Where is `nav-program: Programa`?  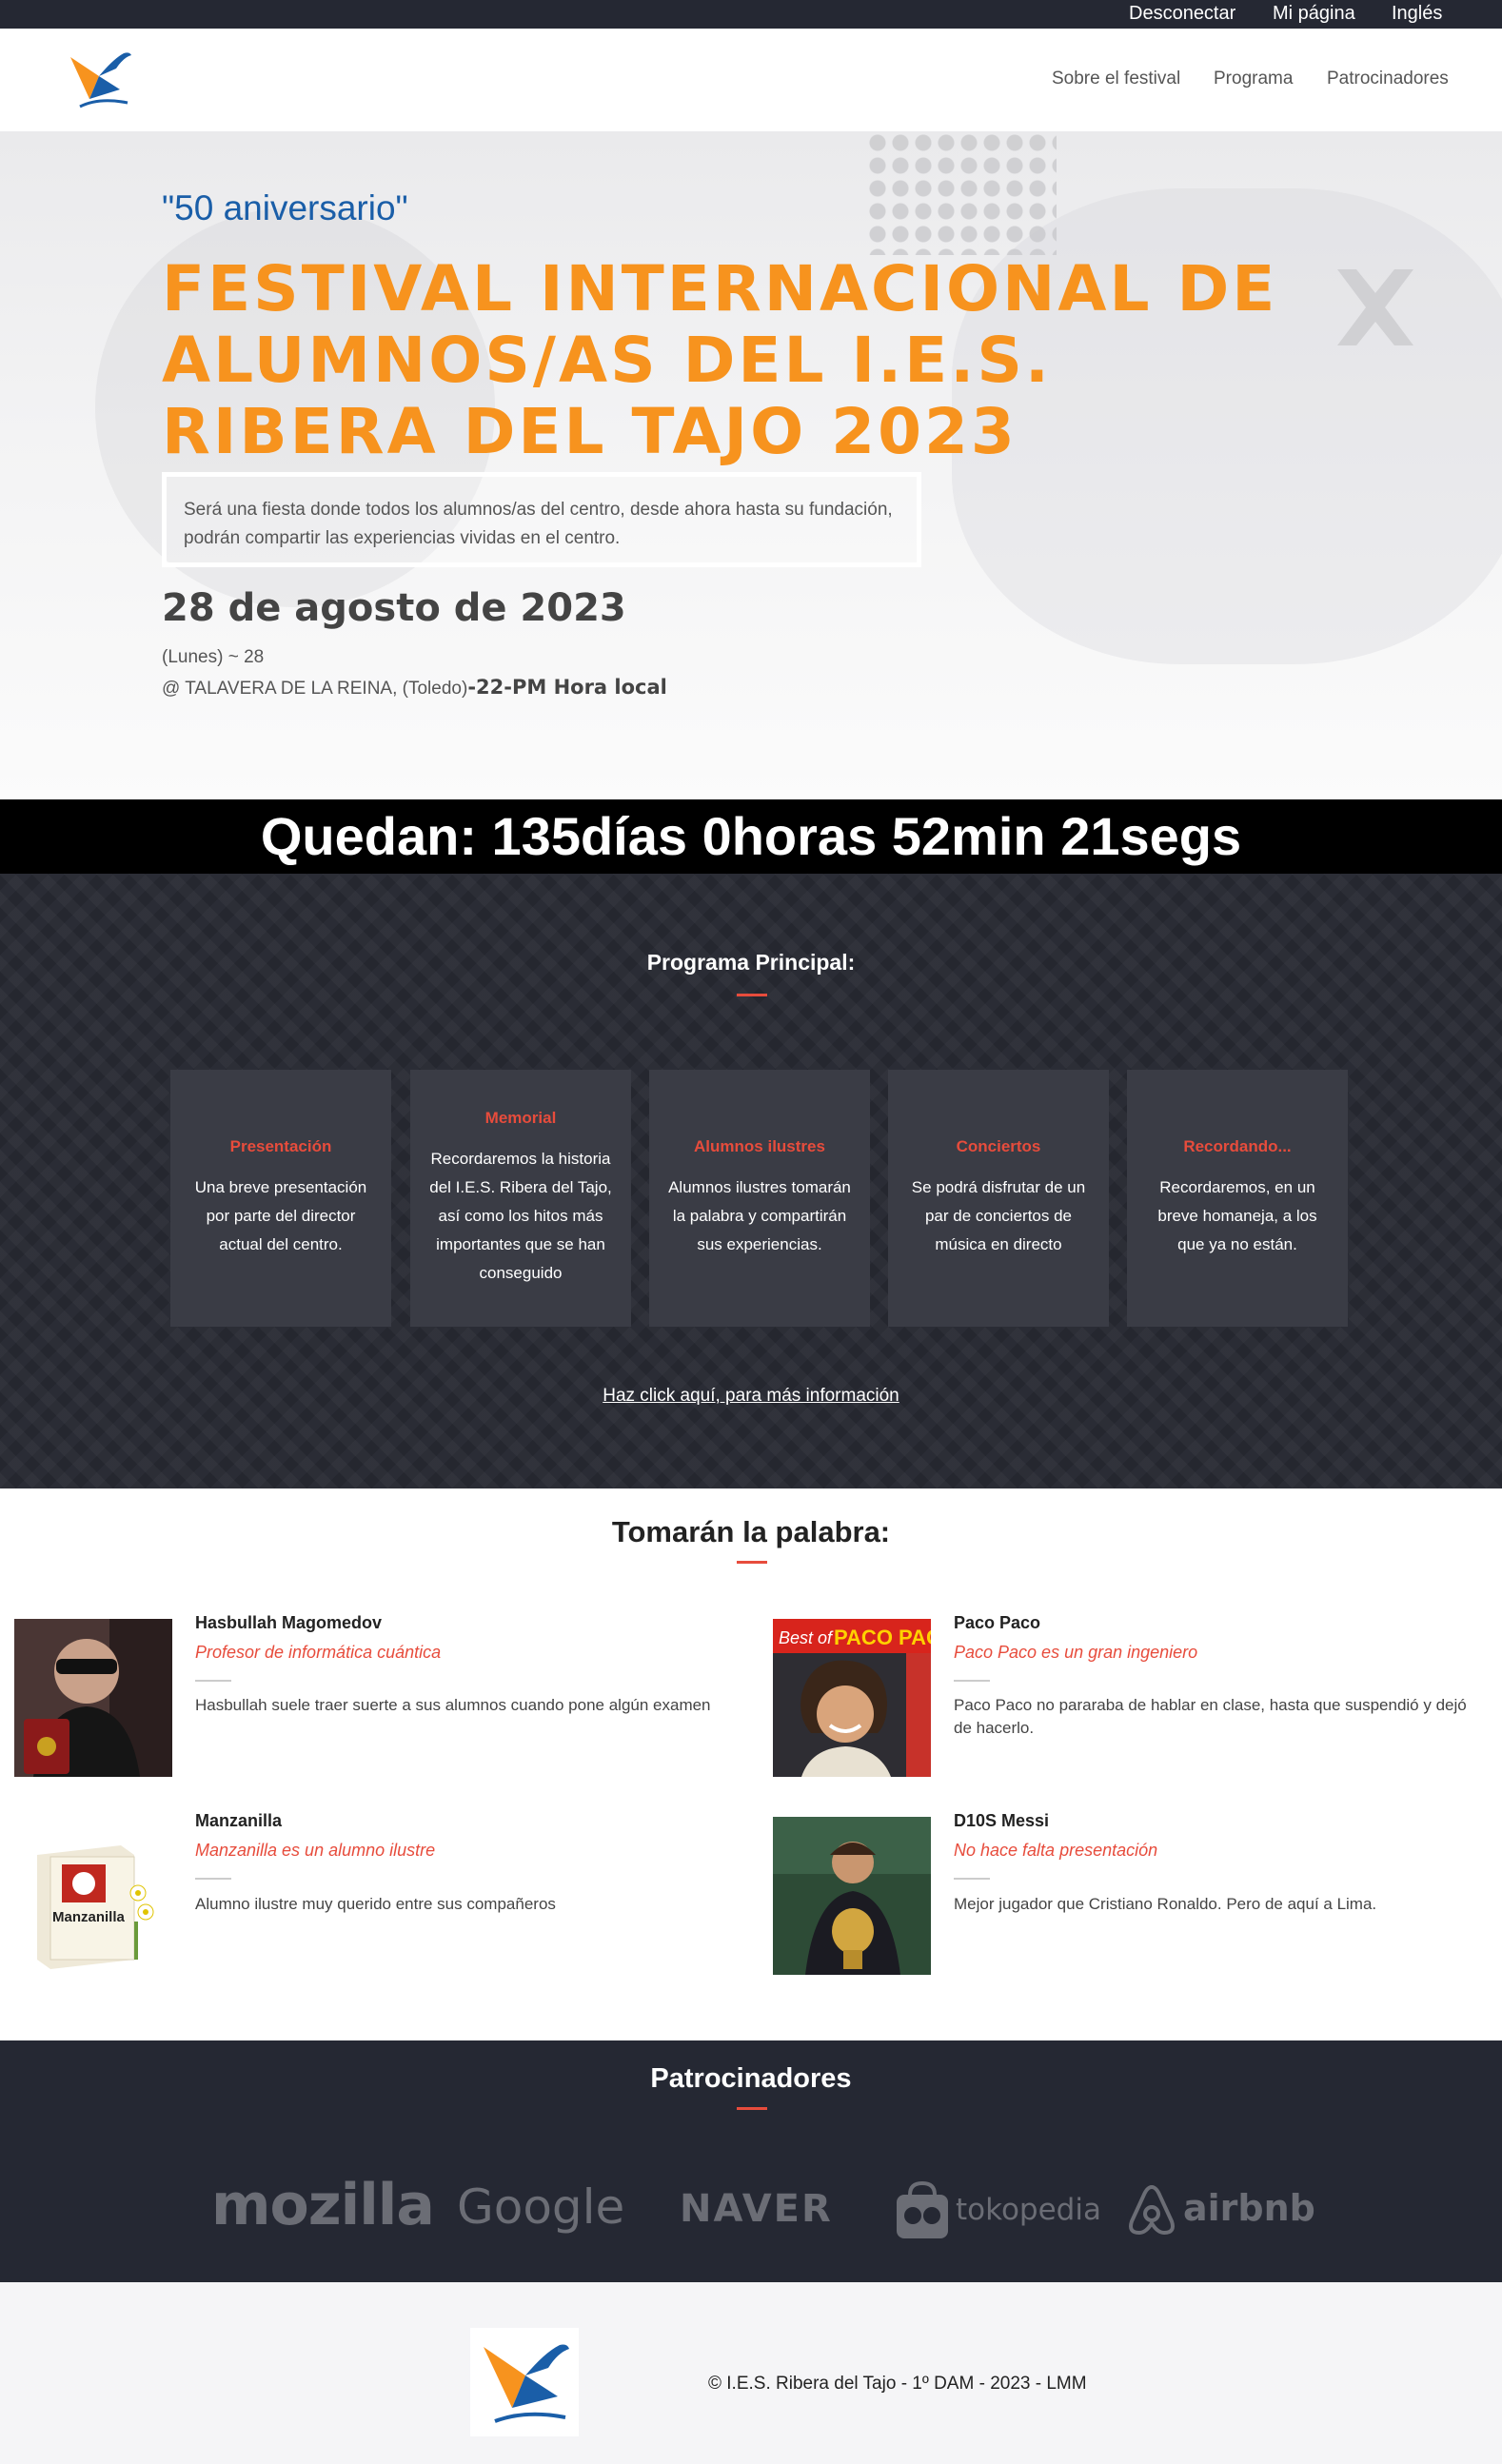 nav-program: Programa is located at coordinates (1253, 79).